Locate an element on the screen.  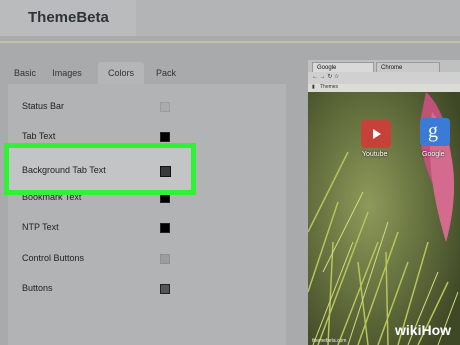
preview-toolbar: ← → ↻ ☆ is located at coordinates (384, 78).